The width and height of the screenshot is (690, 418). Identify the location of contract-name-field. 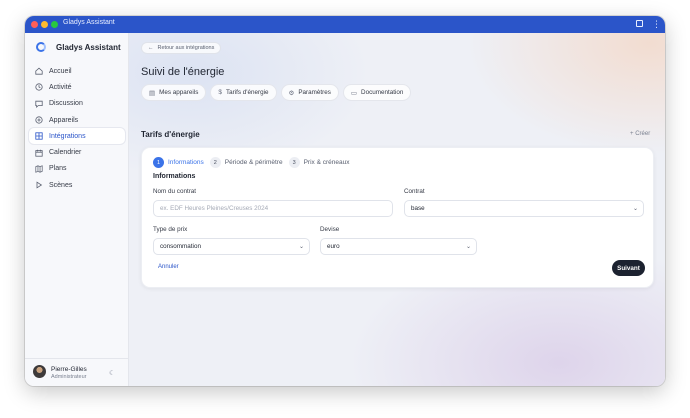
(273, 208).